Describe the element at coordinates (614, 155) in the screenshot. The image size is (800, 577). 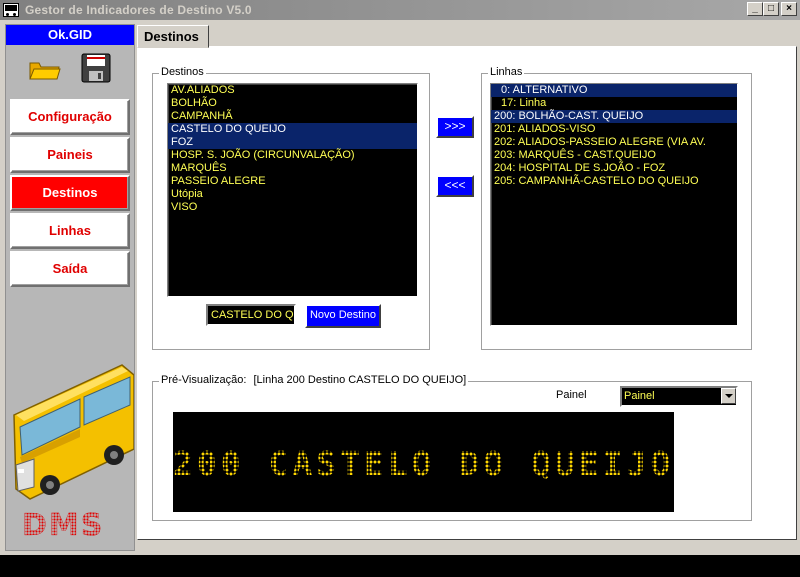
I see `list-item: 203: MARQUÊS - CAST.QUEIJO` at that location.